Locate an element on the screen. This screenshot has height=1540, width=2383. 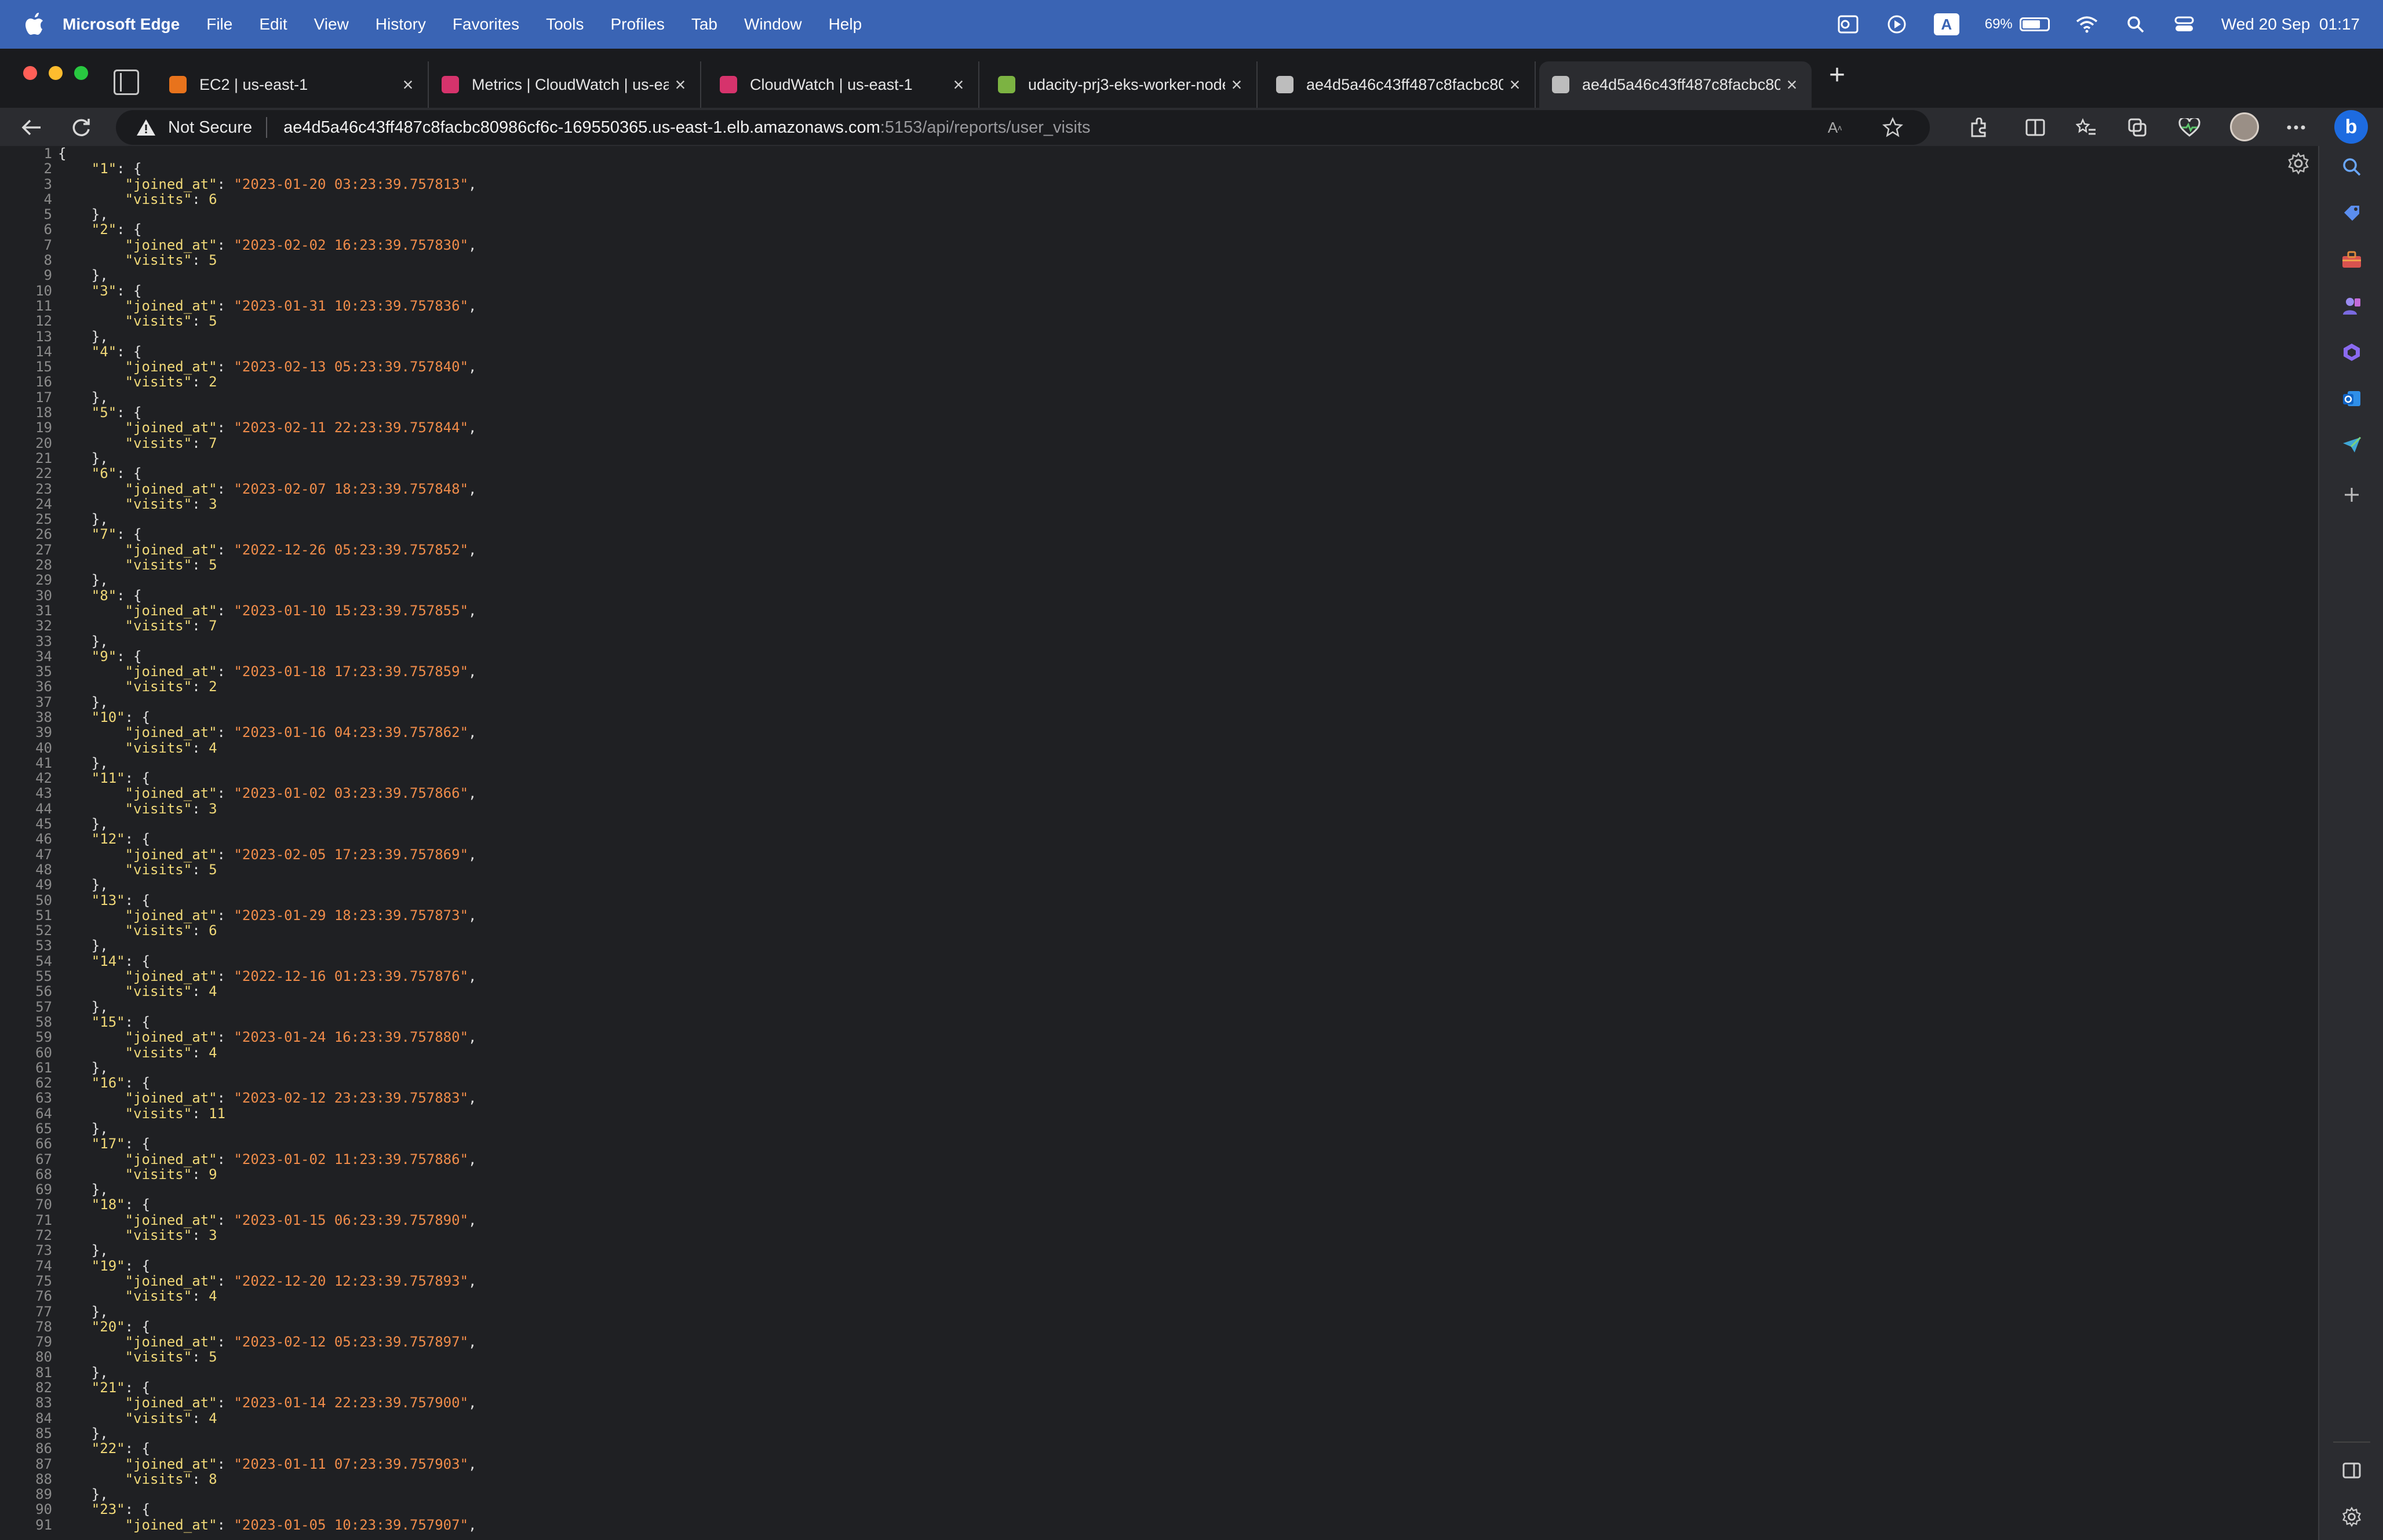
favorites-icon is located at coordinates (2086, 127).